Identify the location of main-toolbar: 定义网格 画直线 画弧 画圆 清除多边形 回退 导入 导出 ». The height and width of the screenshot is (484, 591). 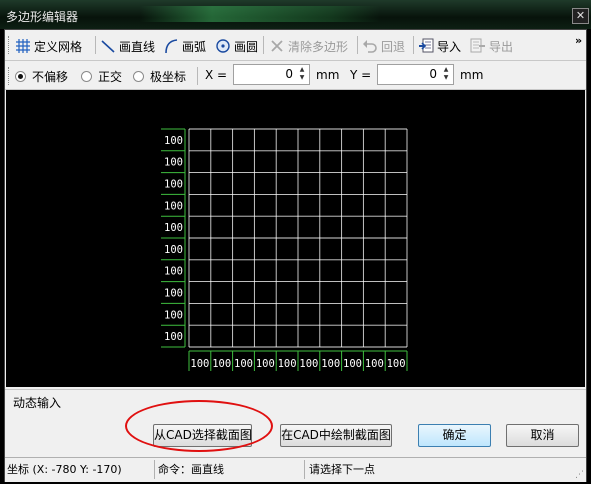
(295, 45).